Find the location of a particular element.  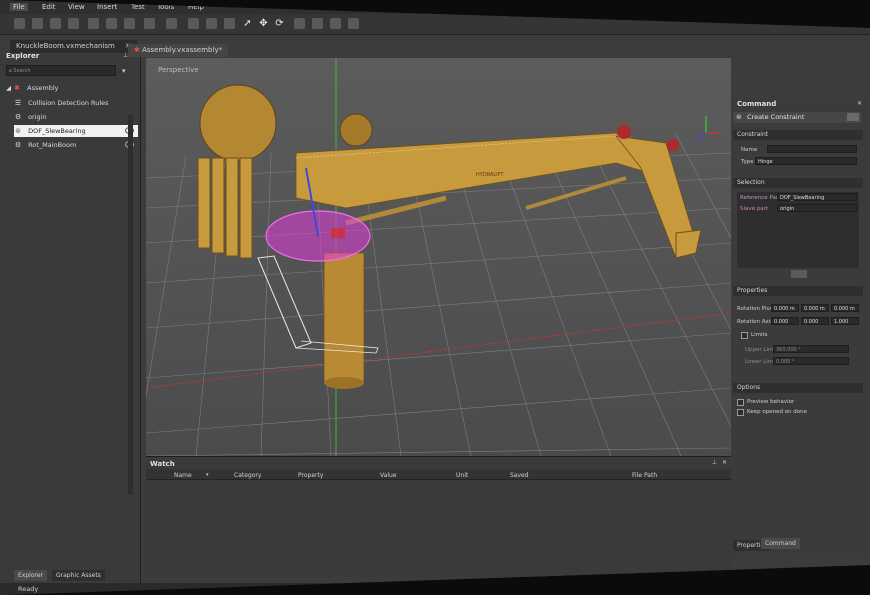

menu-help: Help is located at coordinates (196, 7).